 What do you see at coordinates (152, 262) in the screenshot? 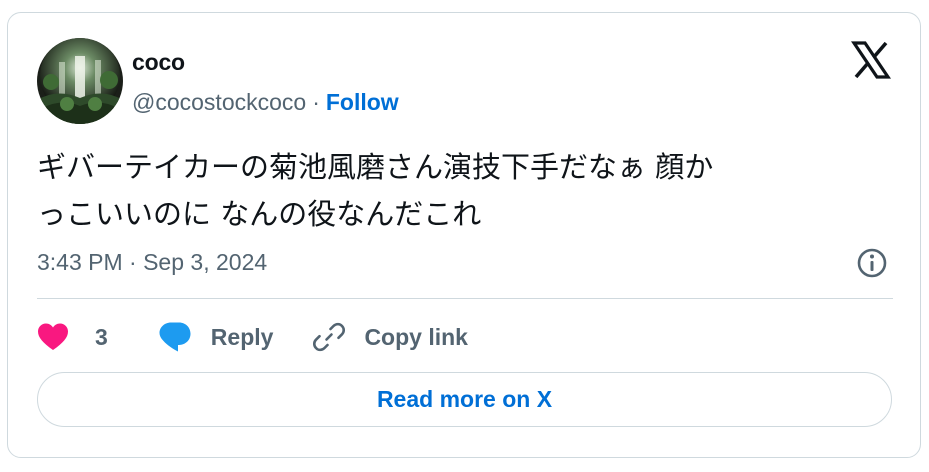
I see `tweet-timestamp: 3:43 PM · Sep 3, 2024` at bounding box center [152, 262].